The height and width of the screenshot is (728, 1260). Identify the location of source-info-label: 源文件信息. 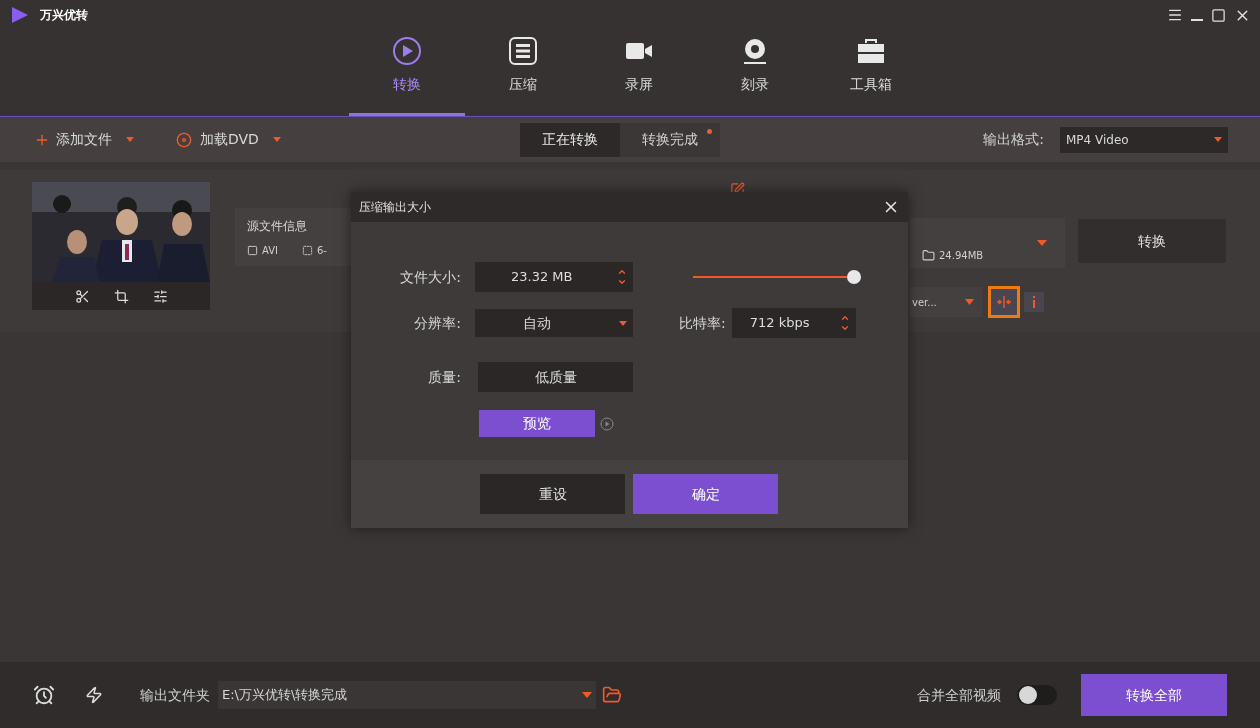
(277, 226).